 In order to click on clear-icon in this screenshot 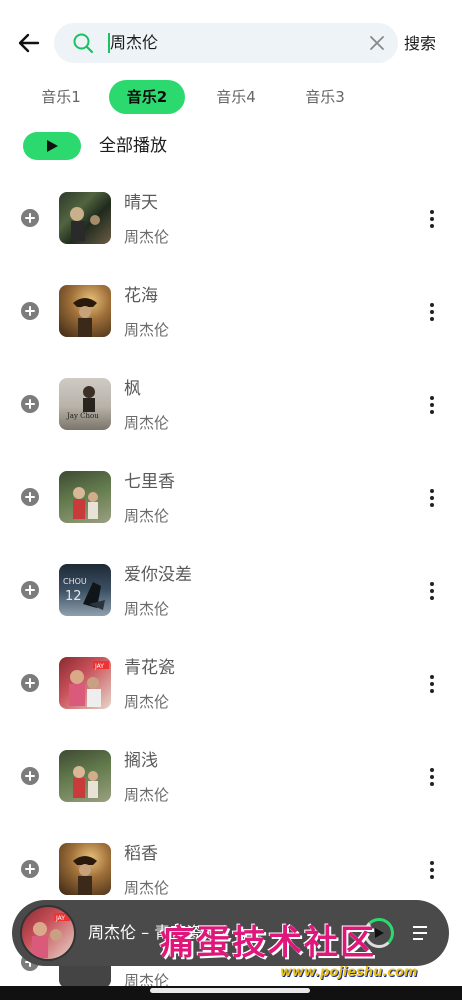, I will do `click(377, 43)`.